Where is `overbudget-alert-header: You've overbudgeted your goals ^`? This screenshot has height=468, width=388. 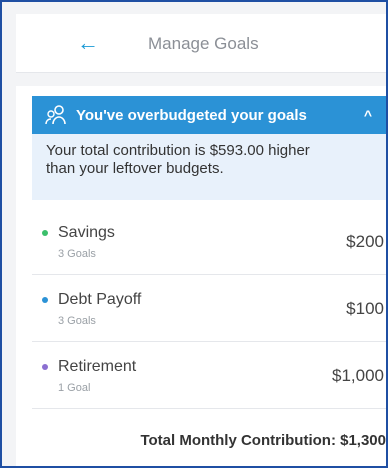 overbudget-alert-header: You've overbudgeted your goals ^ is located at coordinates (209, 115).